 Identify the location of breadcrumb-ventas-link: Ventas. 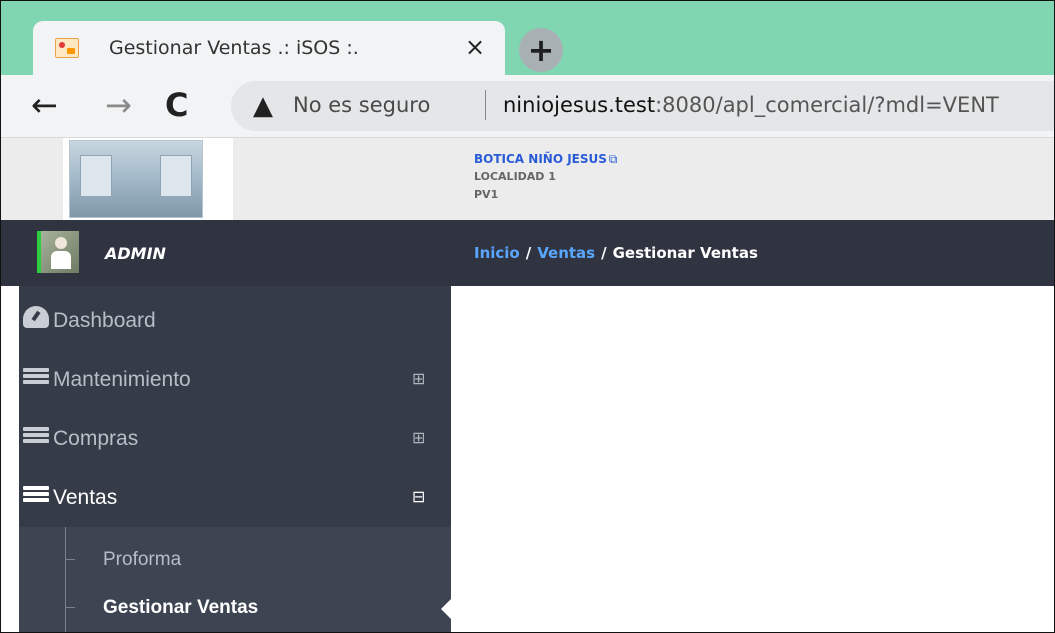
(566, 253).